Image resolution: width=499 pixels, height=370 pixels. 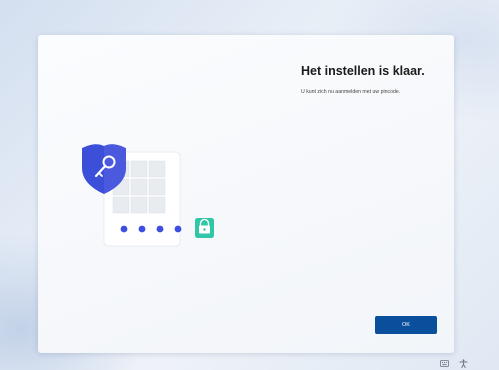 I want to click on accessibility-icon, so click(x=463, y=363).